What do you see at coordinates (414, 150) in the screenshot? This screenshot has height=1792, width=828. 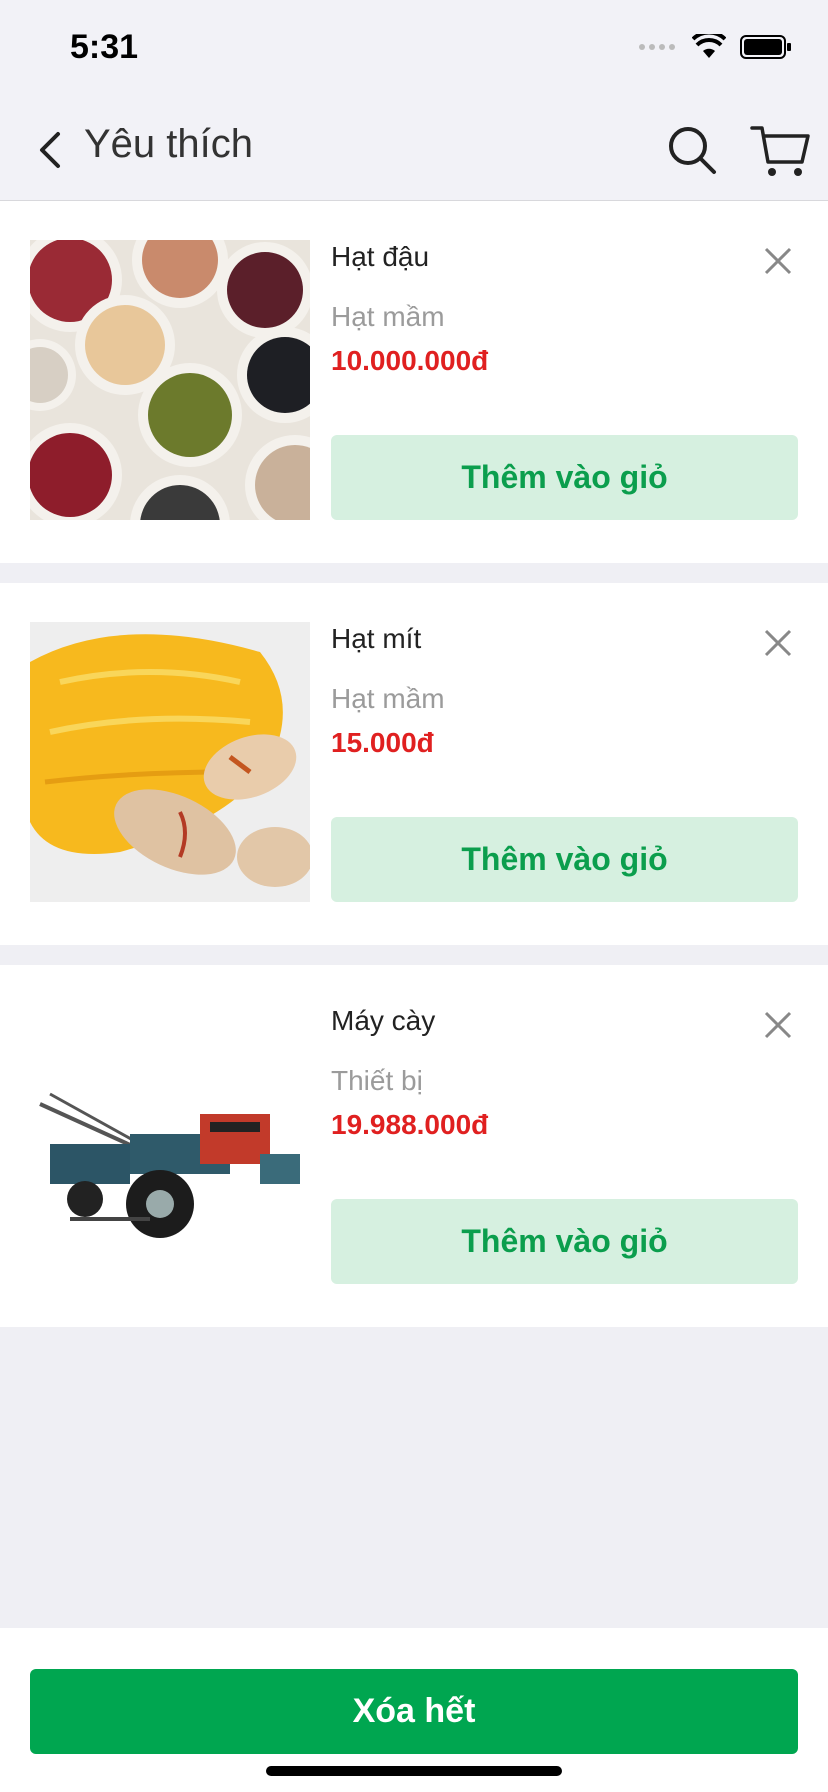 I see `nav-bar: Yêu thích` at bounding box center [414, 150].